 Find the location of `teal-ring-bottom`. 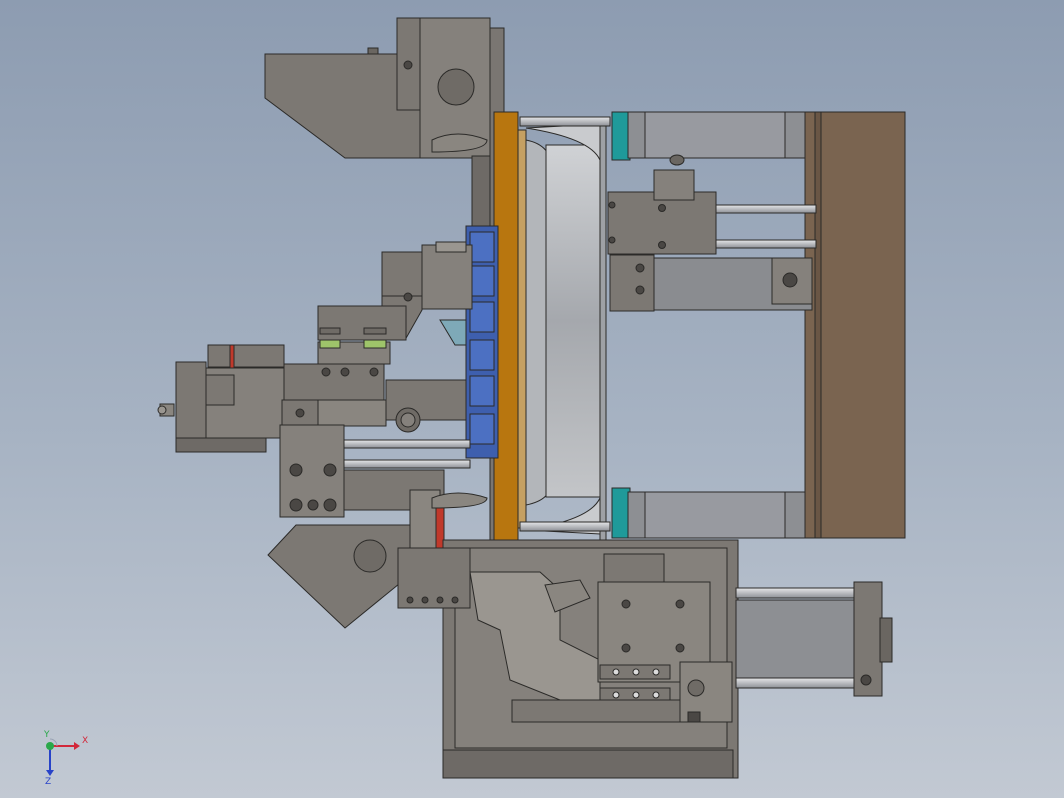

teal-ring-bottom is located at coordinates (621, 513).